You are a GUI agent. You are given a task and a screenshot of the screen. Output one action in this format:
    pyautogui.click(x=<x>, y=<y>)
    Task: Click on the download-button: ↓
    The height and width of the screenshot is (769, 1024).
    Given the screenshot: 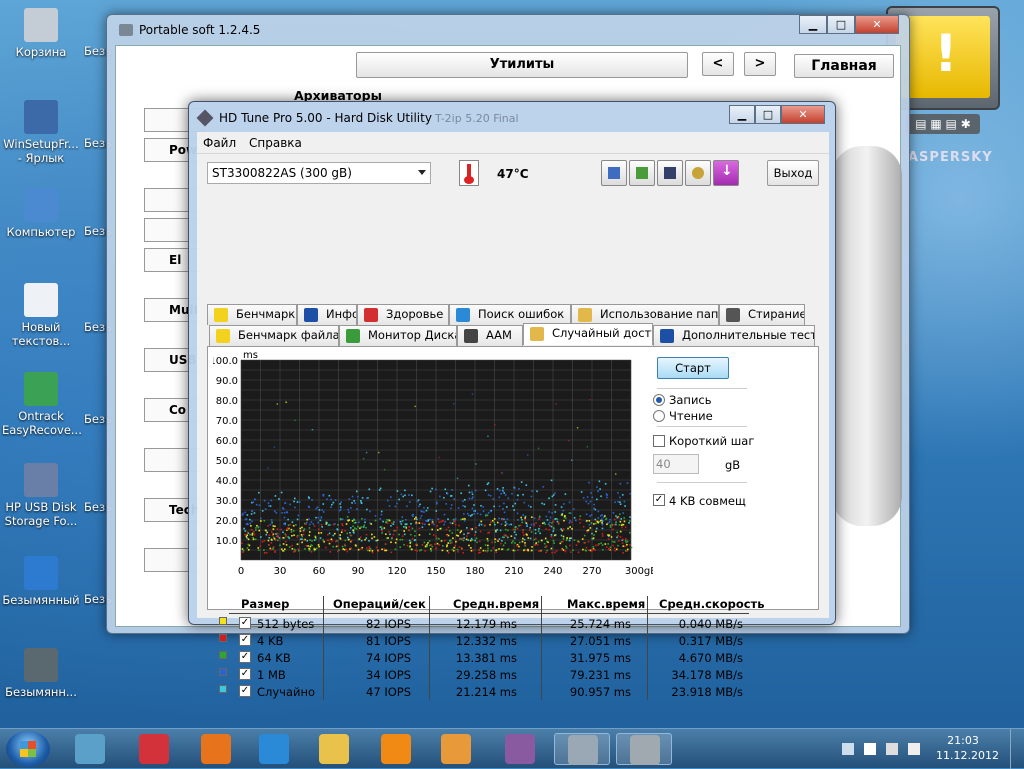 What is the action you would take?
    pyautogui.click(x=726, y=173)
    